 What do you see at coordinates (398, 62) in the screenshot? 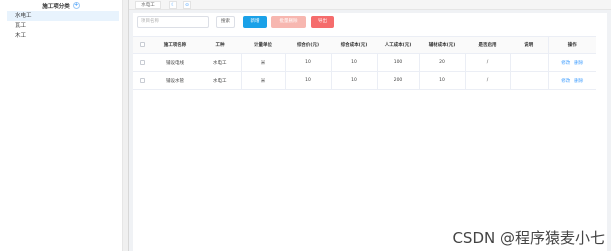
I see `cell-labor: 100` at bounding box center [398, 62].